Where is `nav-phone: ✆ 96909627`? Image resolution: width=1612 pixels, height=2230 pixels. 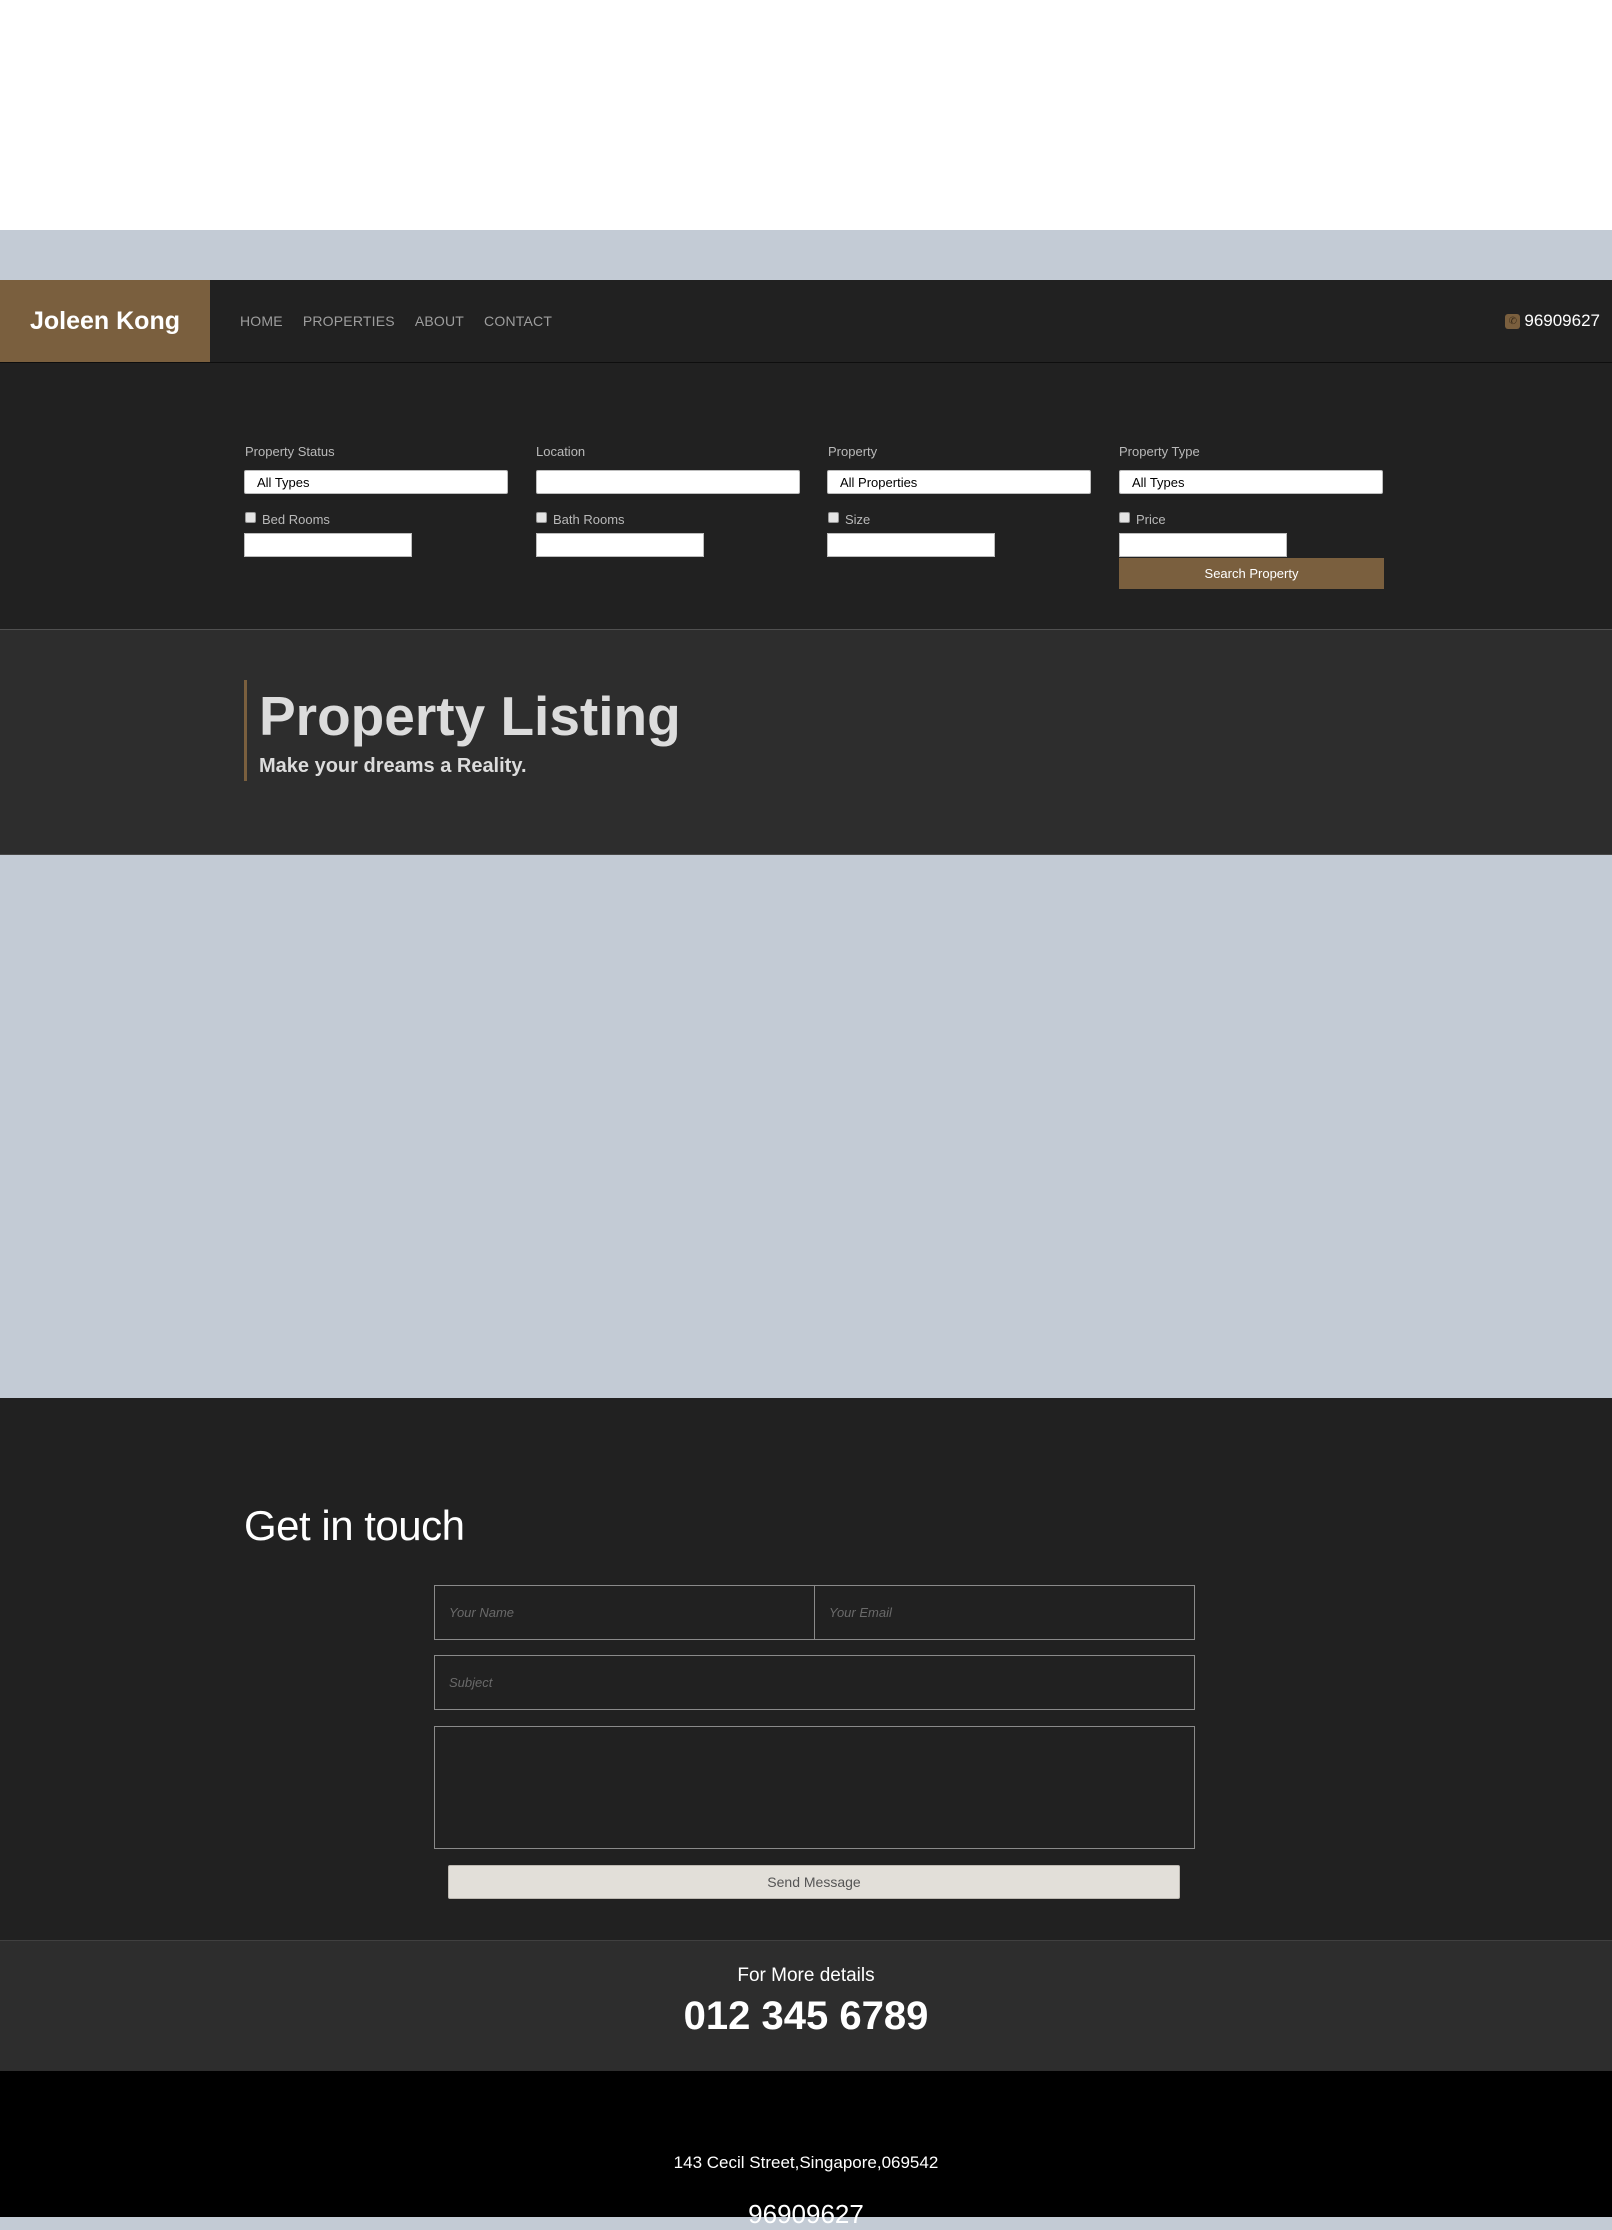 nav-phone: ✆ 96909627 is located at coordinates (1552, 321).